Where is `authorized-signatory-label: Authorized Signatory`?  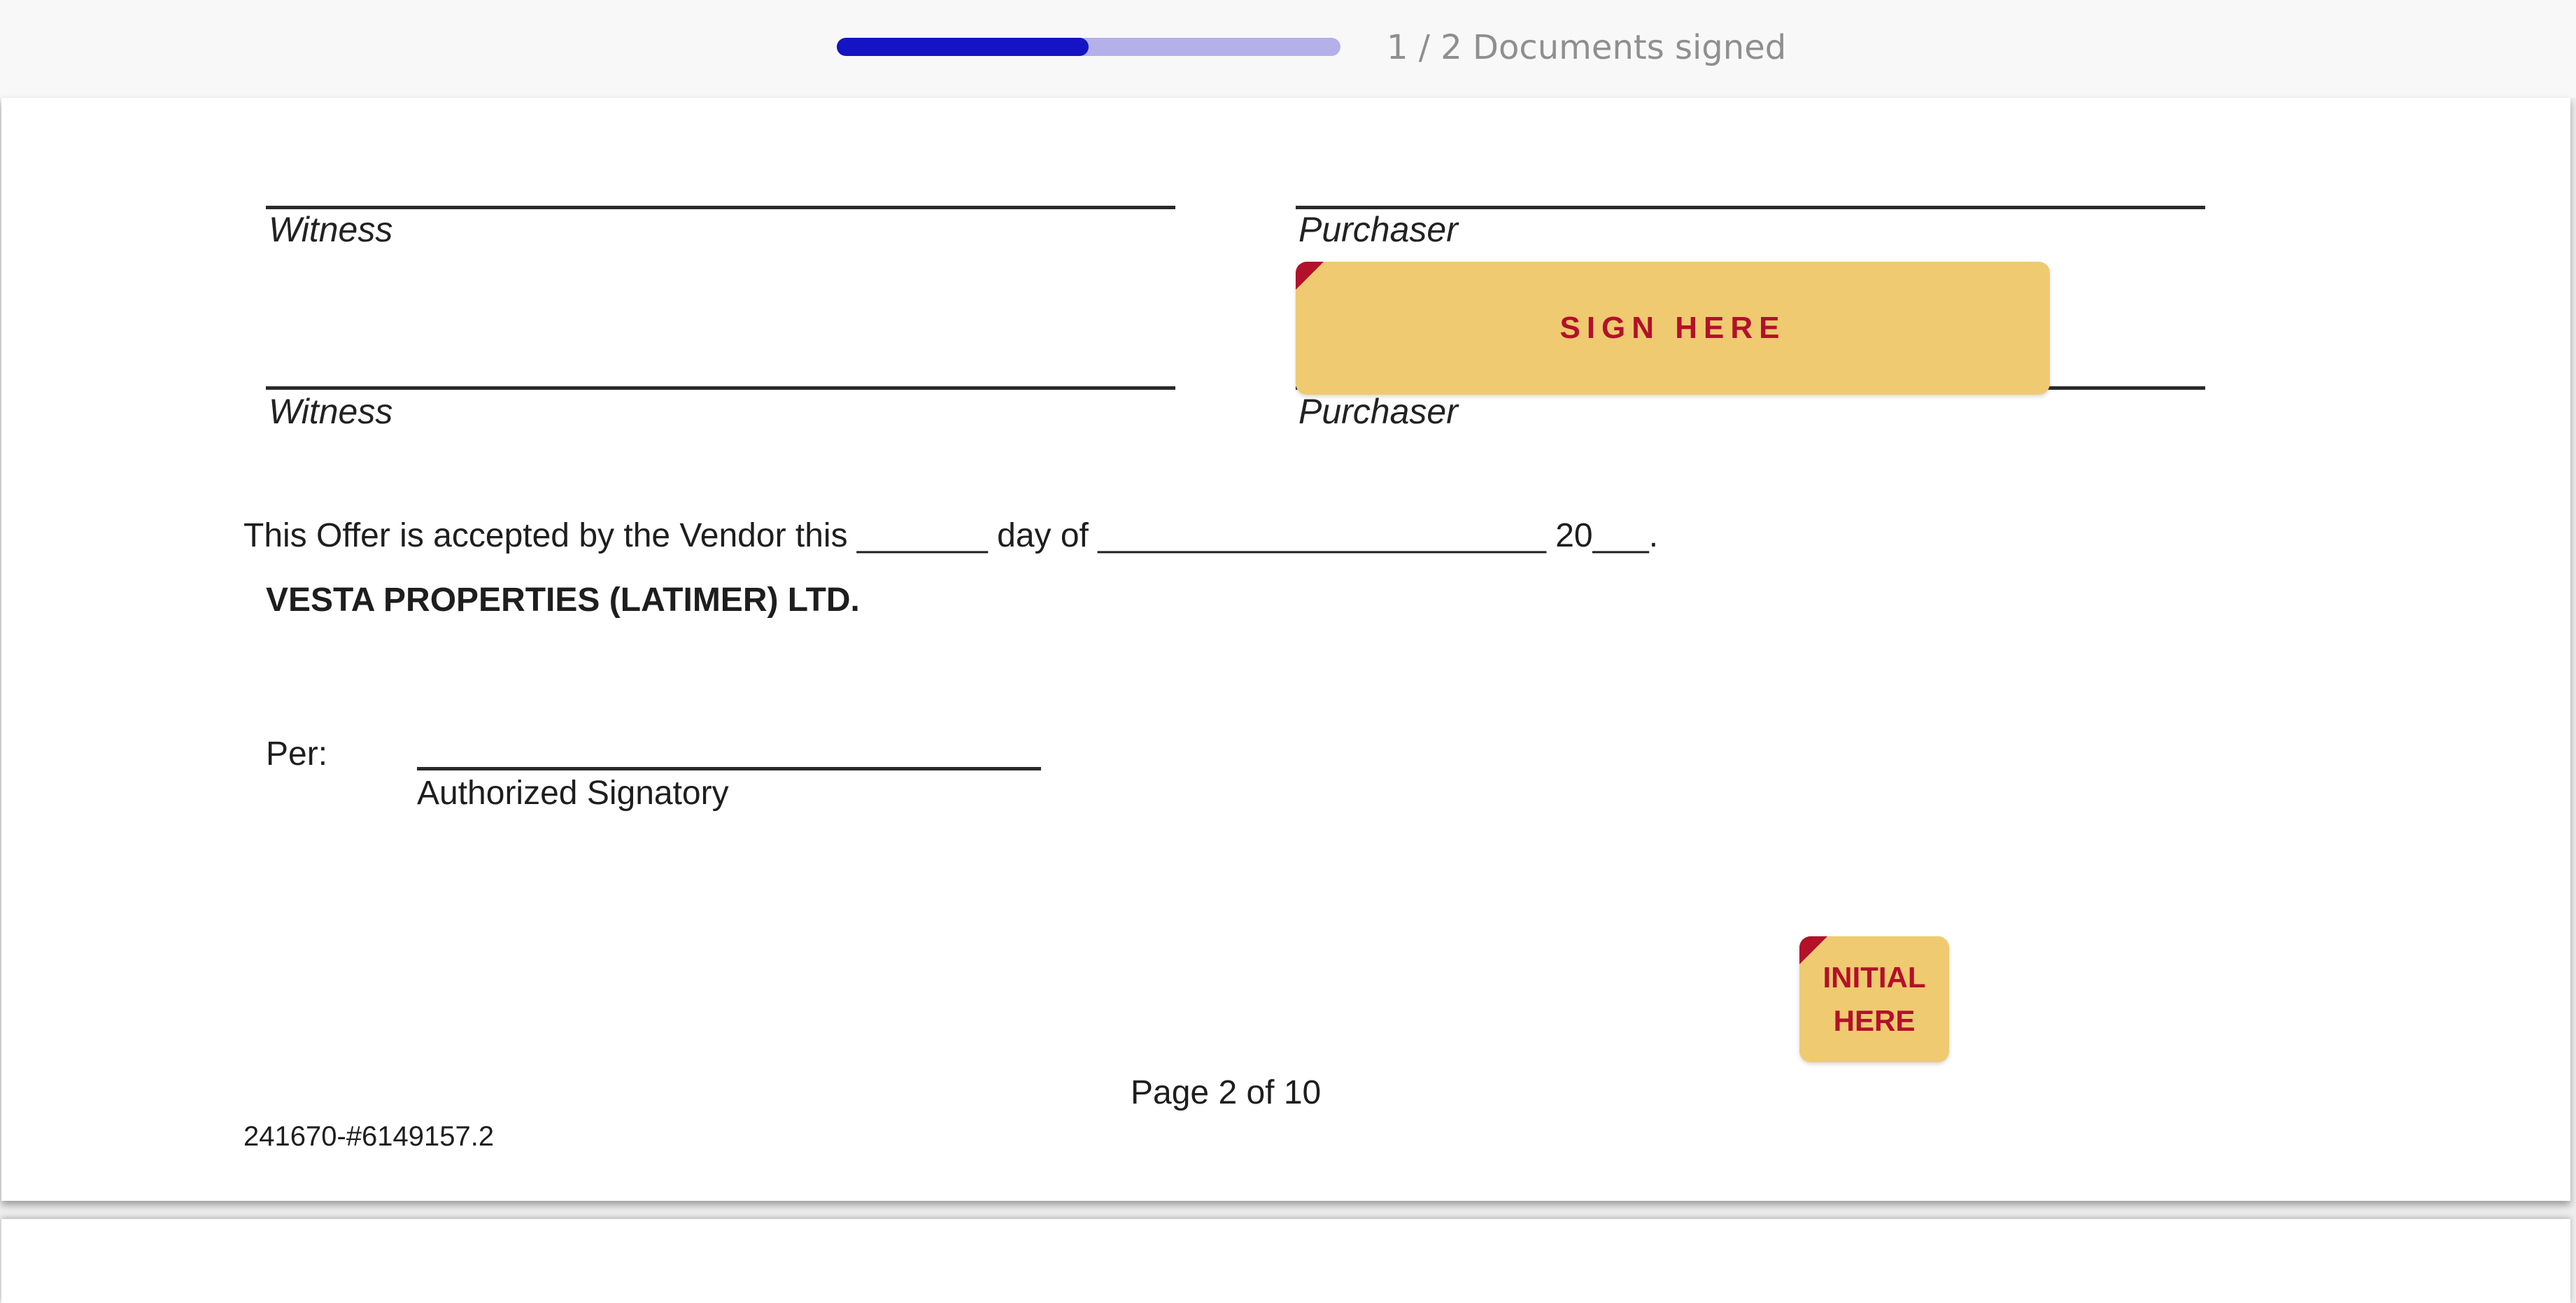
authorized-signatory-label: Authorized Signatory is located at coordinates (573, 793).